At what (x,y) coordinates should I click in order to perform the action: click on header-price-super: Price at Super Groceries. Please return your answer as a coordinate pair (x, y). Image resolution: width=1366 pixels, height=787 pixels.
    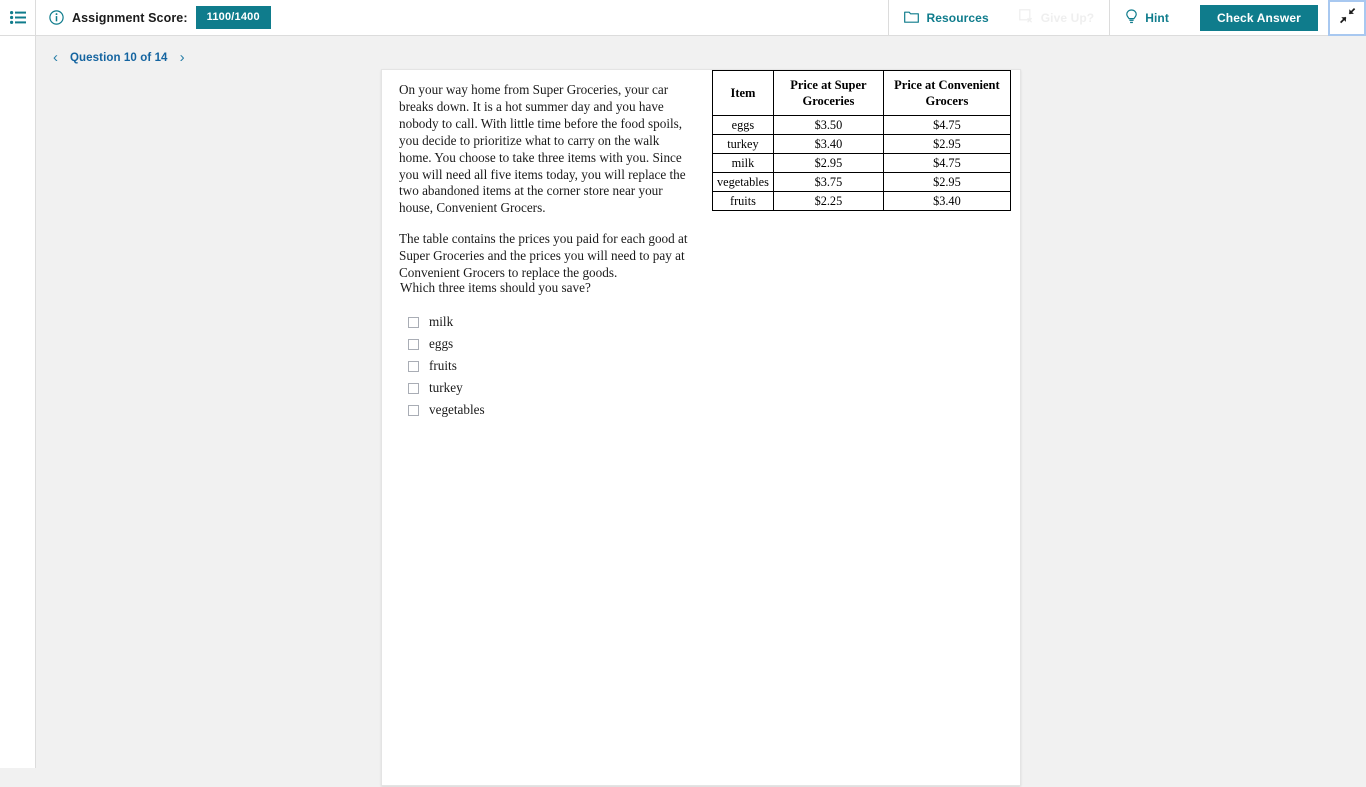
    Looking at the image, I should click on (828, 93).